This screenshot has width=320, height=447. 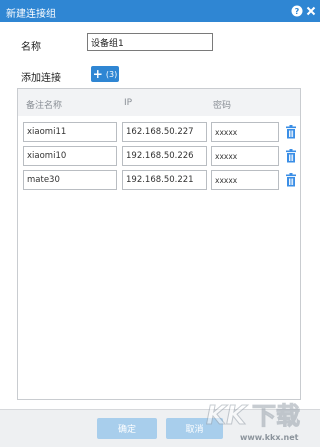 I want to click on name-label: 名称, so click(x=31, y=47).